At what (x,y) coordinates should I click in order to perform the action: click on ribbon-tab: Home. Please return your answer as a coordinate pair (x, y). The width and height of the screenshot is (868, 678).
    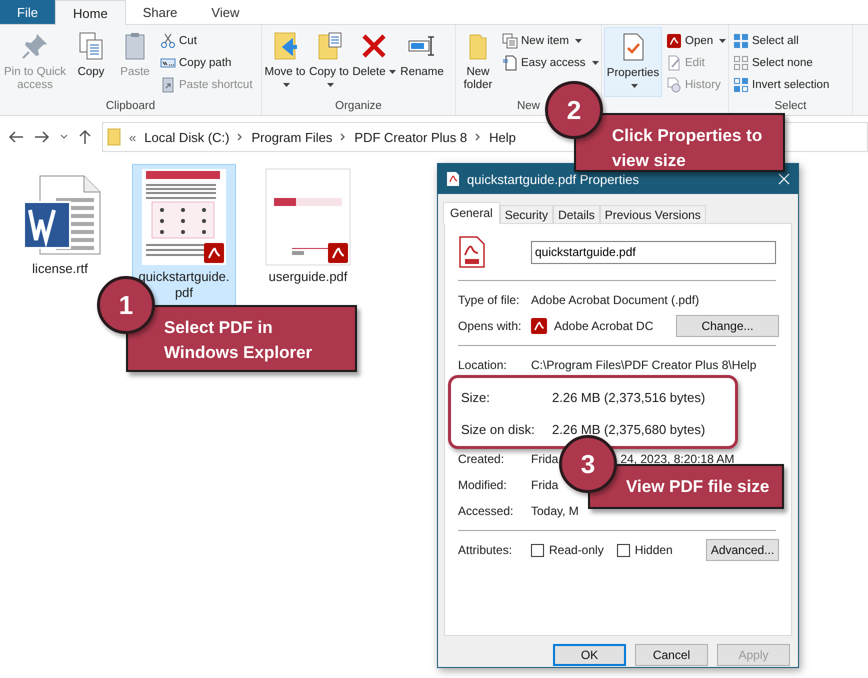
    Looking at the image, I should click on (90, 12).